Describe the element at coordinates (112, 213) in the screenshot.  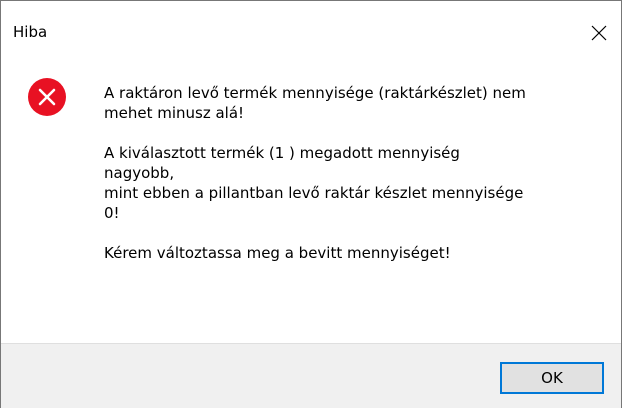
I see `message-line: 0!` at that location.